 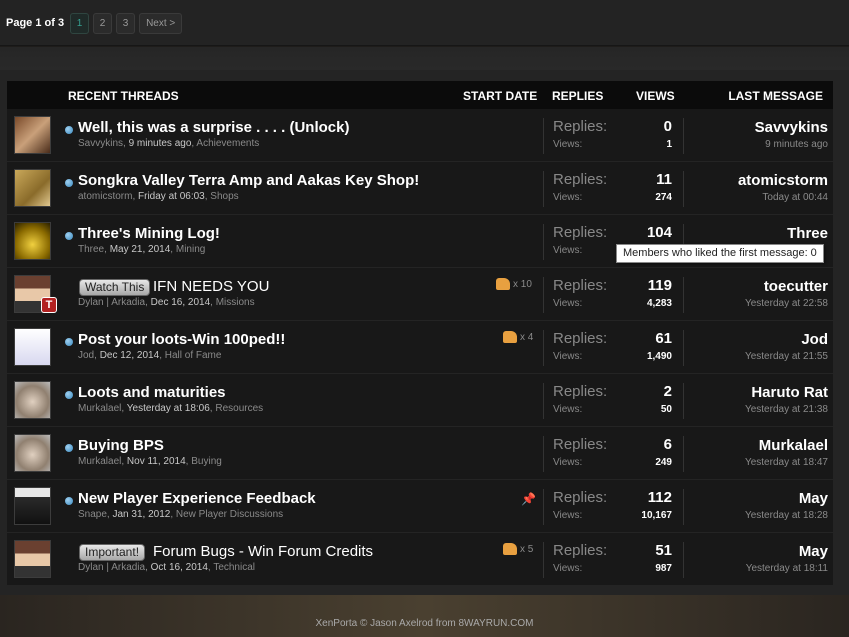 I want to click on last-poster-link: Three, so click(x=807, y=233).